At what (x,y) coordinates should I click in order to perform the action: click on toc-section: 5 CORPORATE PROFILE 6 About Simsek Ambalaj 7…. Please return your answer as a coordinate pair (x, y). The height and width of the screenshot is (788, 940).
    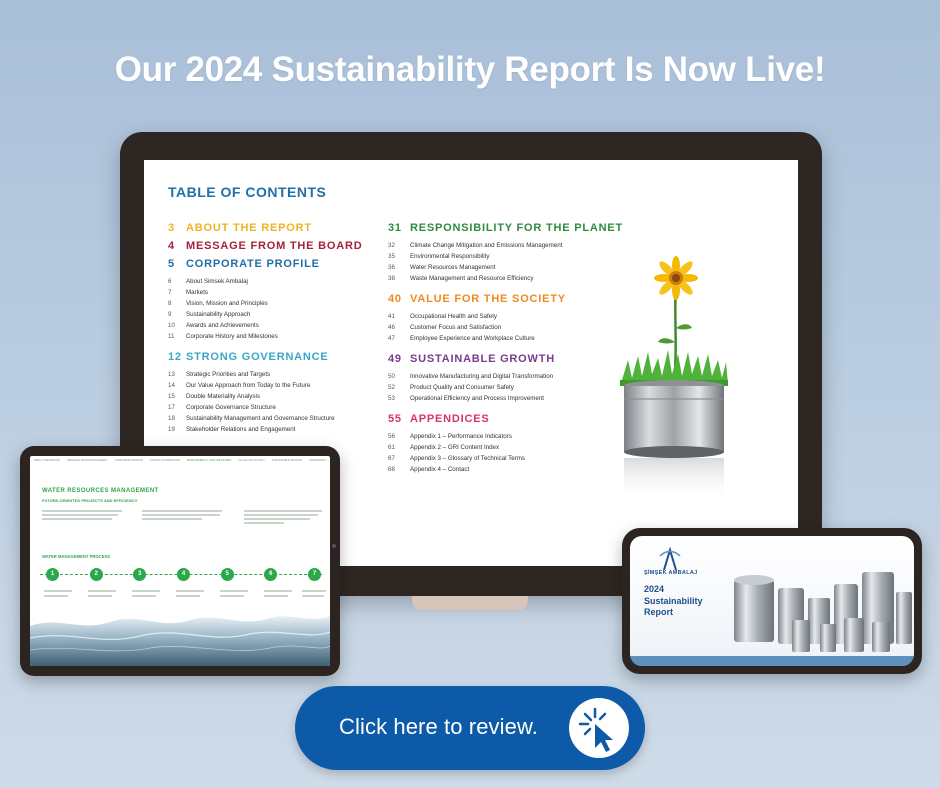
    Looking at the image, I should click on (278, 300).